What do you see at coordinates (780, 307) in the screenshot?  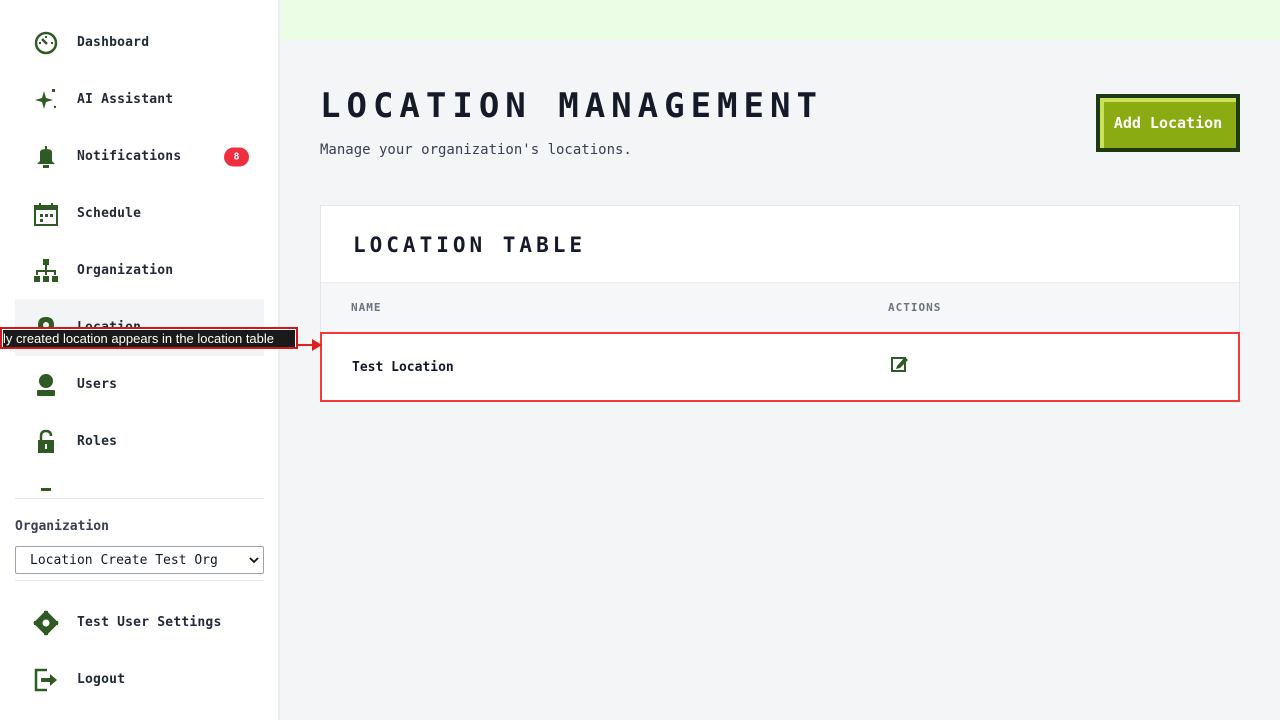 I see `table-header: NAME ACTIONS` at bounding box center [780, 307].